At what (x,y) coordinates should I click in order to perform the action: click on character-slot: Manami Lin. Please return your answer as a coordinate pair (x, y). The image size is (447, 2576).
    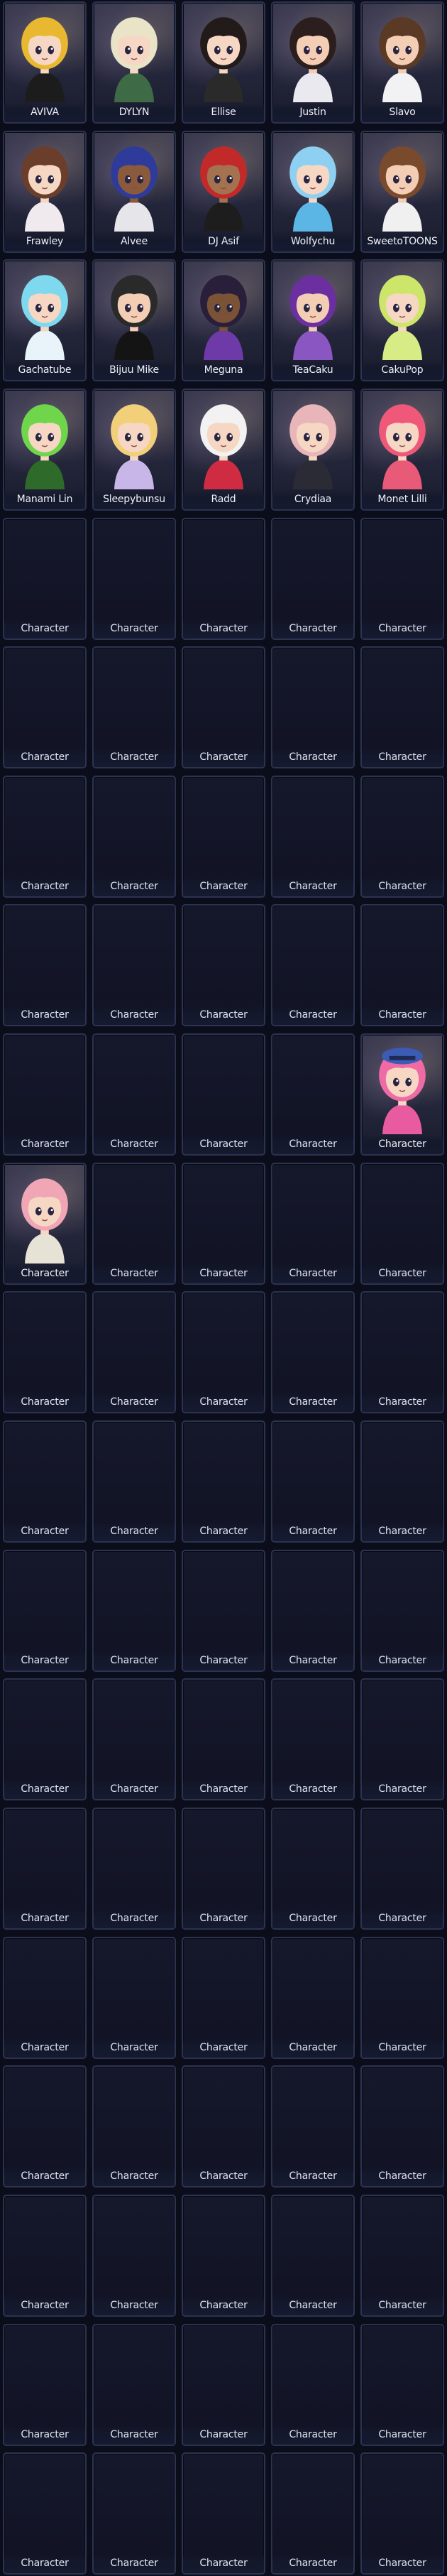
    Looking at the image, I should click on (45, 449).